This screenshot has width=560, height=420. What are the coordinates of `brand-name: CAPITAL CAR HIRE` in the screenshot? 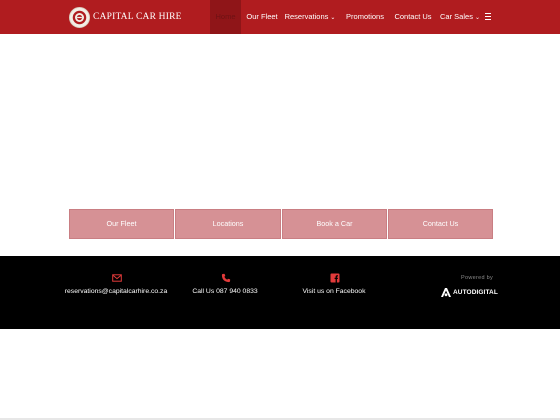 It's located at (137, 17).